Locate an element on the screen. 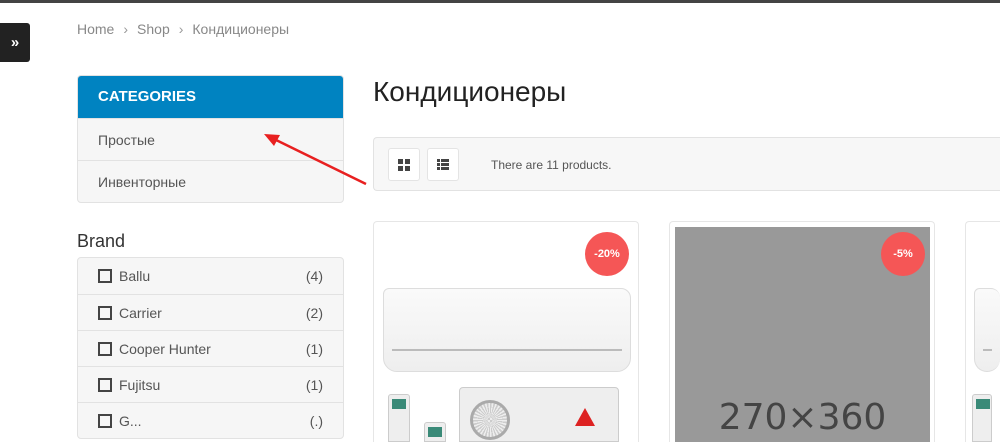 The height and width of the screenshot is (442, 1000). brand-filter-item: Cooper Hunter (1) is located at coordinates (210, 348).